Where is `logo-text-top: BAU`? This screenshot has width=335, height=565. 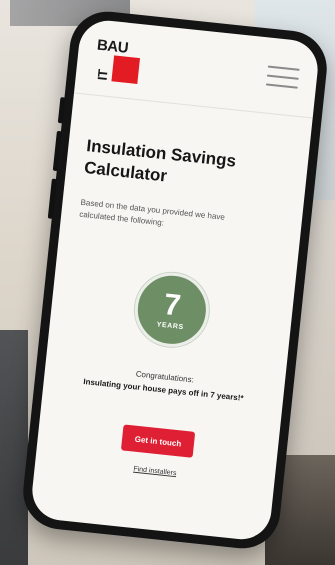
logo-text-top: BAU is located at coordinates (112, 46).